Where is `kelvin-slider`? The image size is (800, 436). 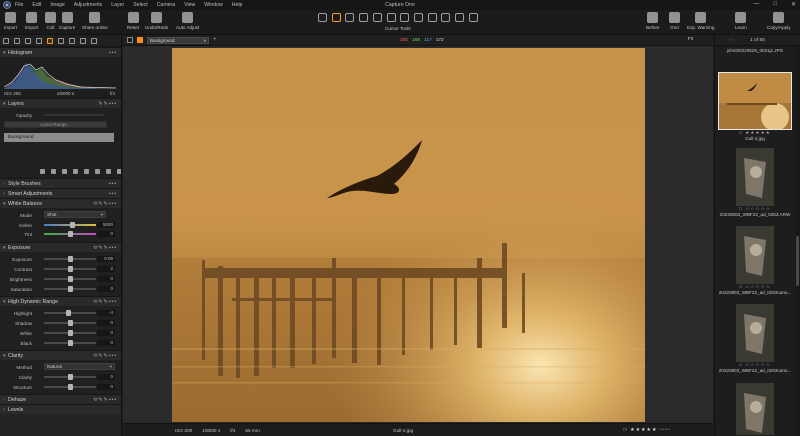
kelvin-slider is located at coordinates (70, 225).